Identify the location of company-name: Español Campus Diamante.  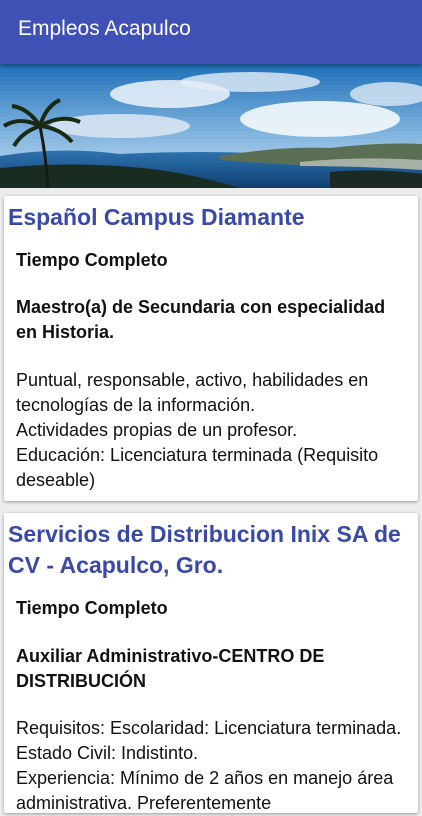
(156, 217).